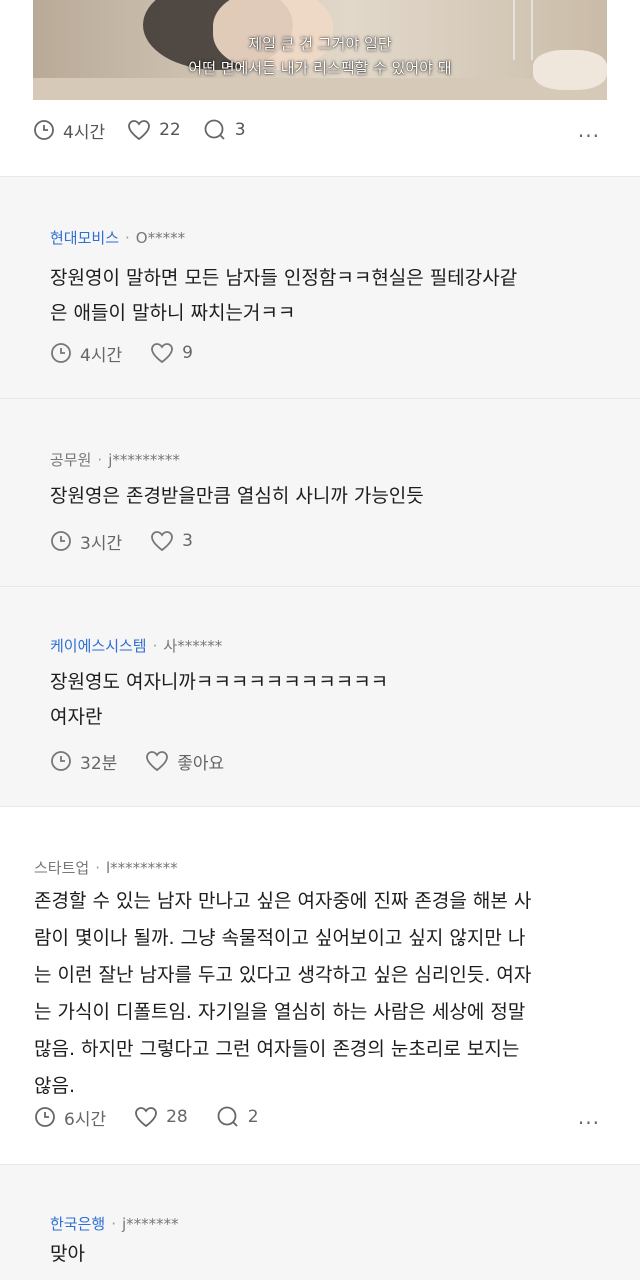 This screenshot has width=640, height=1280. Describe the element at coordinates (77, 1224) in the screenshot. I see `company-link: 한국은행` at that location.